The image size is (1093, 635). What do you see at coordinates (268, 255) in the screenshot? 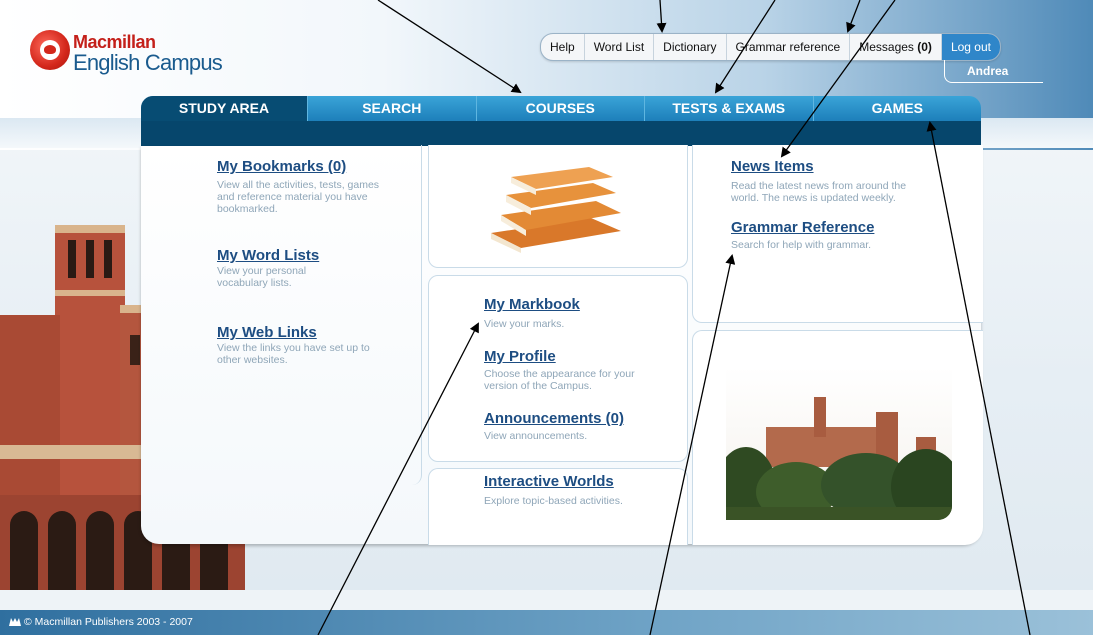
I see `my-word-lists-link: My Word Lists` at bounding box center [268, 255].